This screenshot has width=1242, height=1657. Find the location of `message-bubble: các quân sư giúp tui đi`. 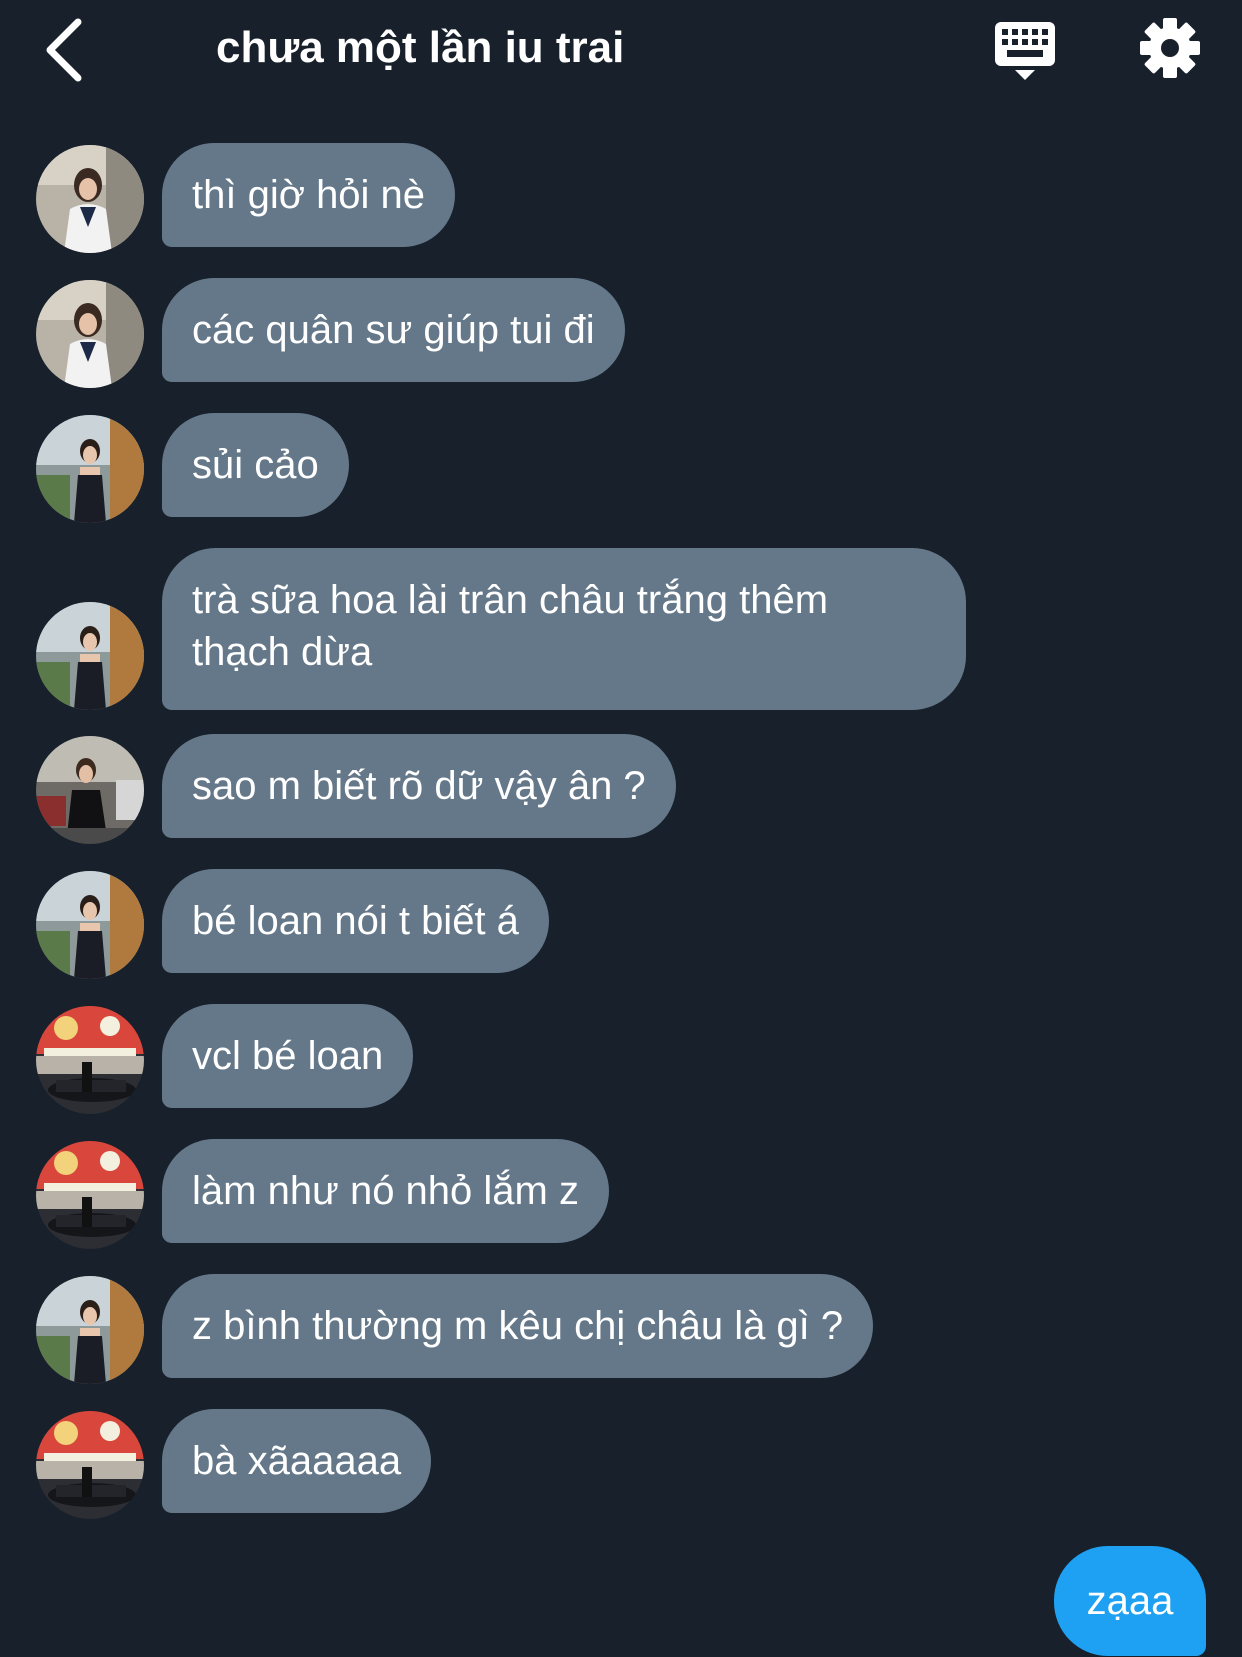

message-bubble: các quân sư giúp tui đi is located at coordinates (393, 330).